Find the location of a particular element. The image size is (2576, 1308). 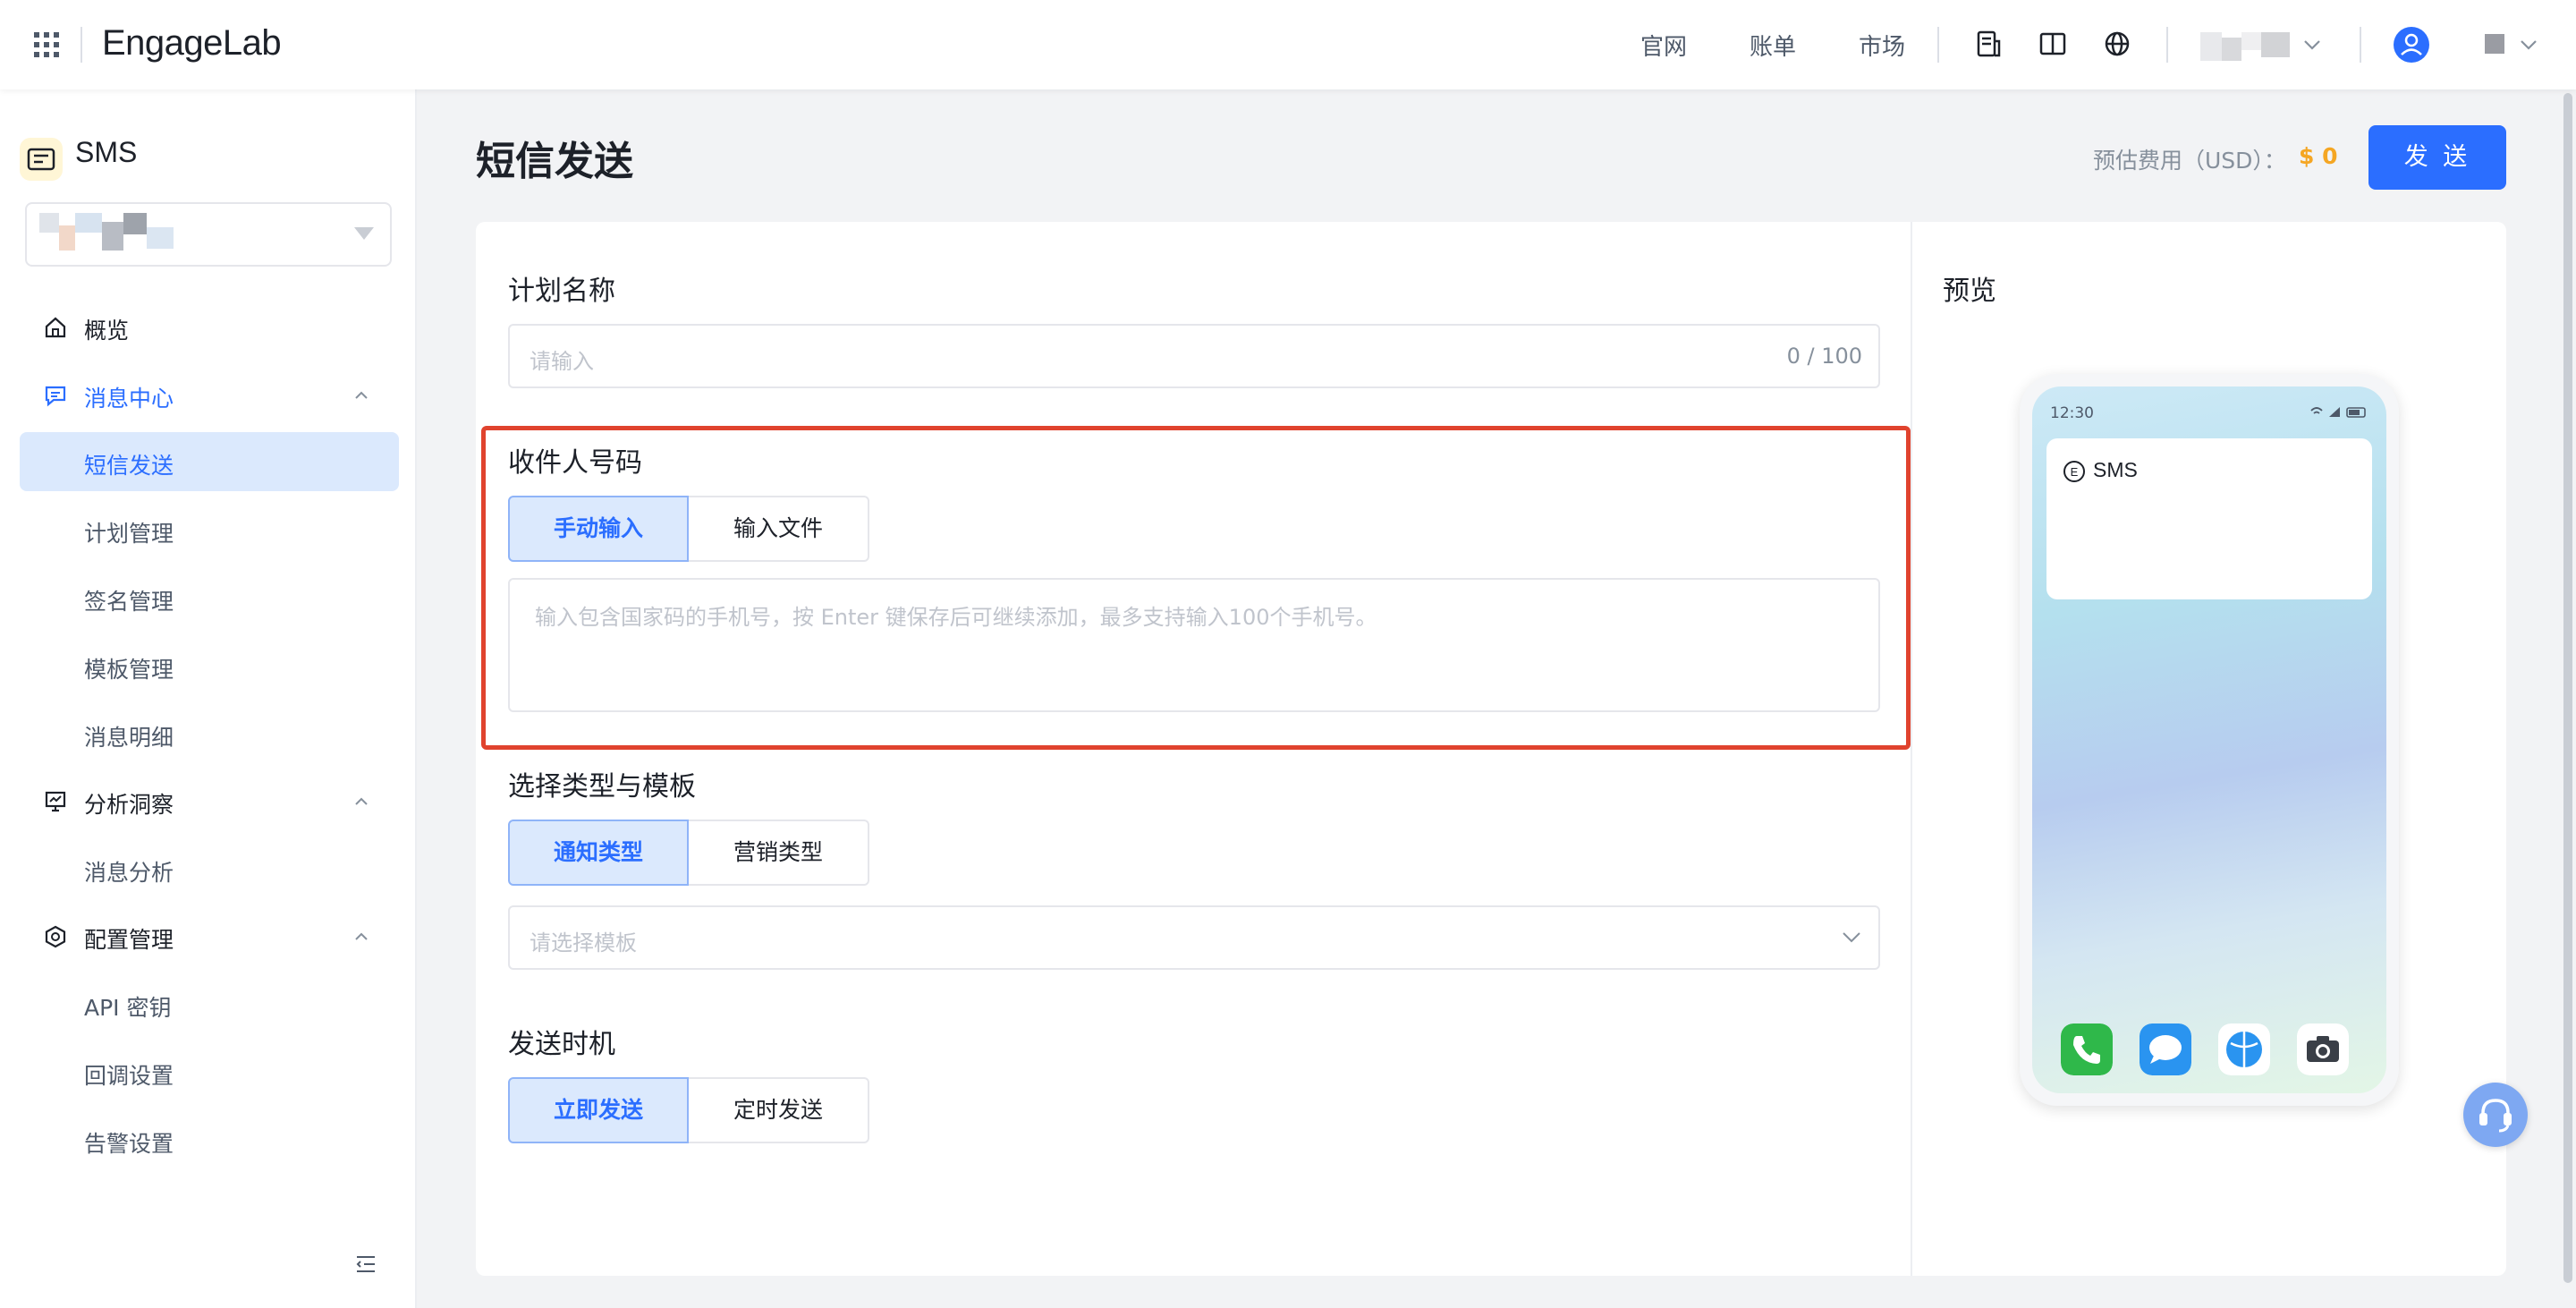

sidebar-item-overview: 概览 is located at coordinates (208, 326).